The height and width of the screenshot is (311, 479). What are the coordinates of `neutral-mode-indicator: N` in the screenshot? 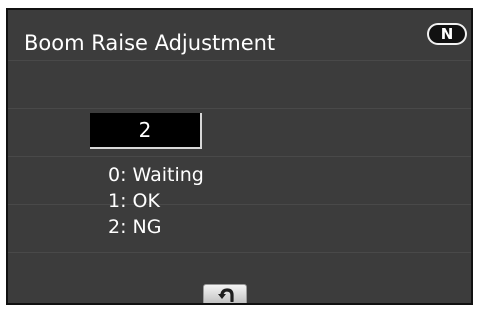 It's located at (447, 34).